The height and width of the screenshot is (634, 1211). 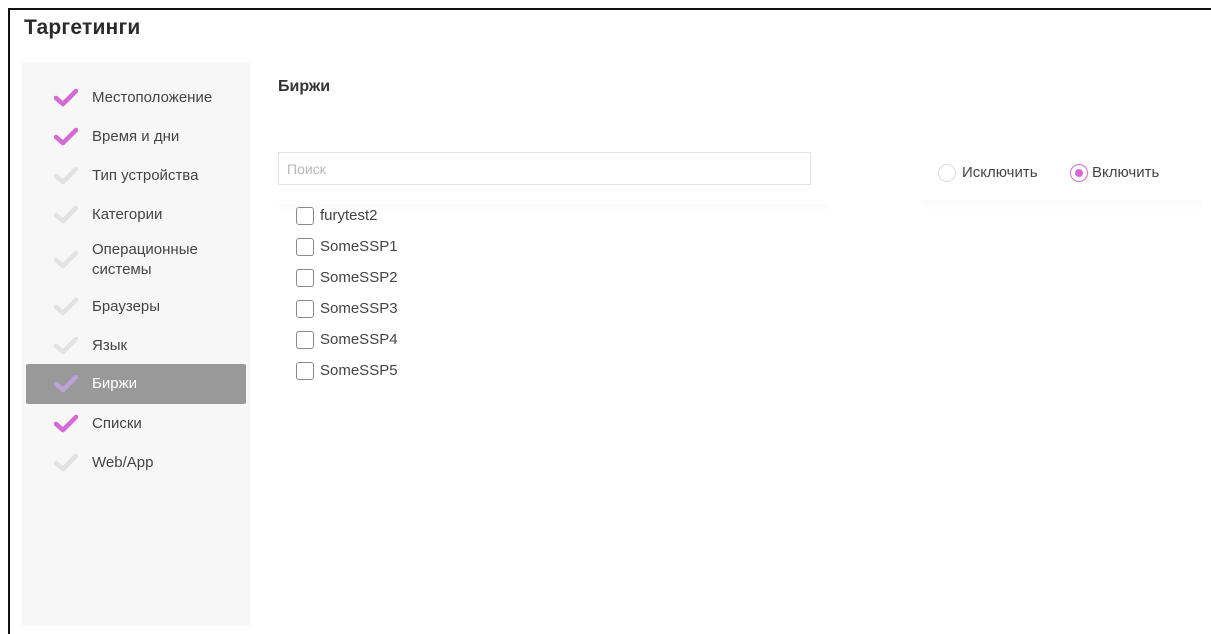 I want to click on sidebar-item-location: Местоположение, so click(x=136, y=98).